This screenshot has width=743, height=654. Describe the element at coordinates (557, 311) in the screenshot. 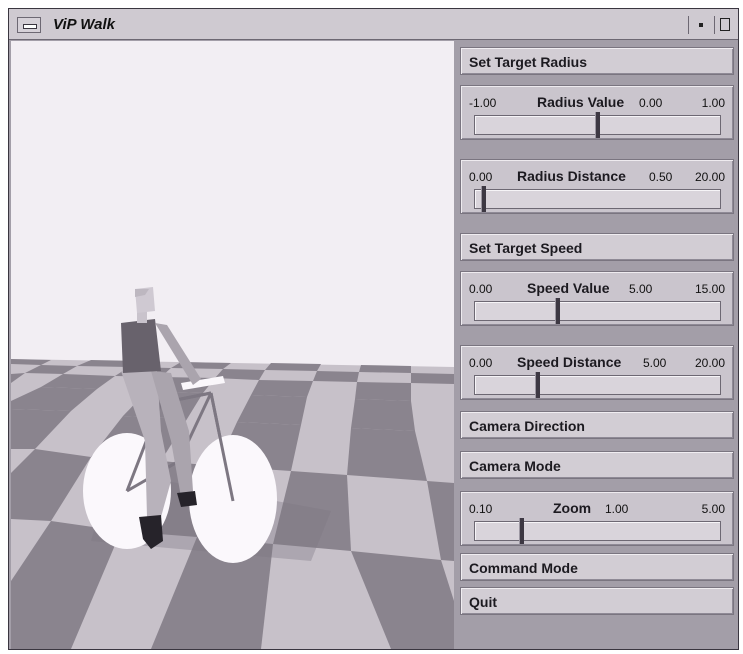

I see `speed-value-thumb` at that location.